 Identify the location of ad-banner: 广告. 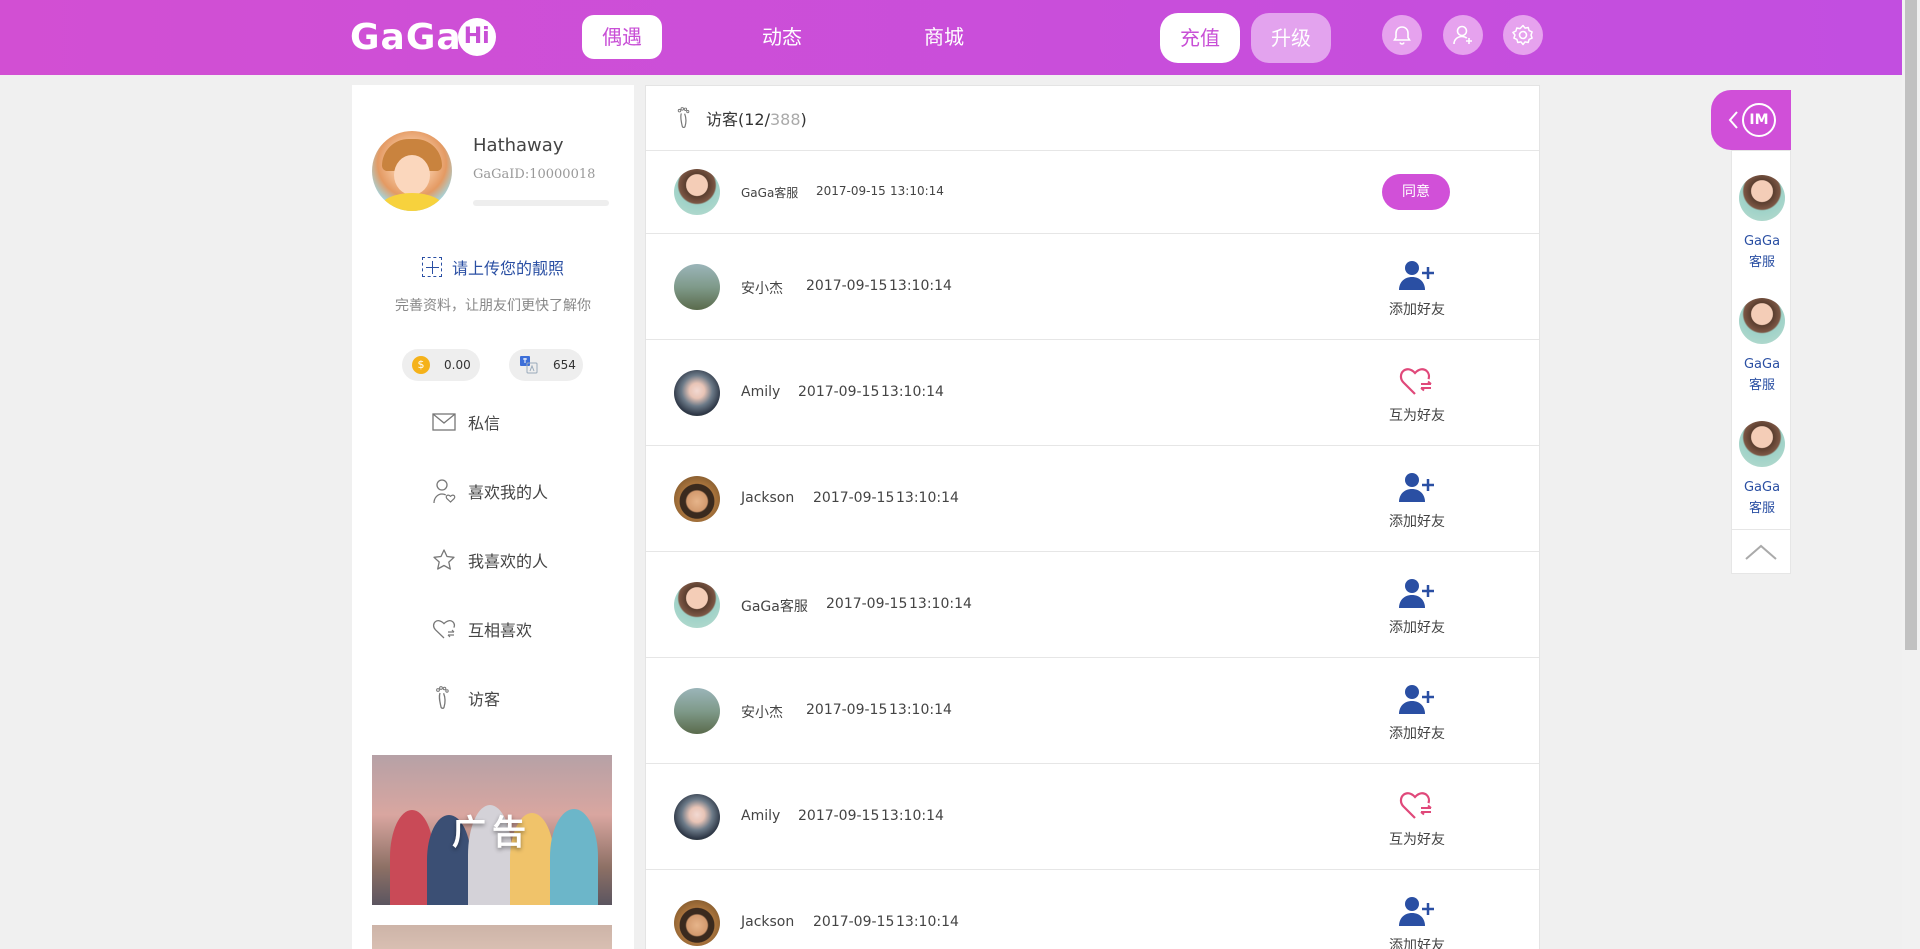
(492, 830).